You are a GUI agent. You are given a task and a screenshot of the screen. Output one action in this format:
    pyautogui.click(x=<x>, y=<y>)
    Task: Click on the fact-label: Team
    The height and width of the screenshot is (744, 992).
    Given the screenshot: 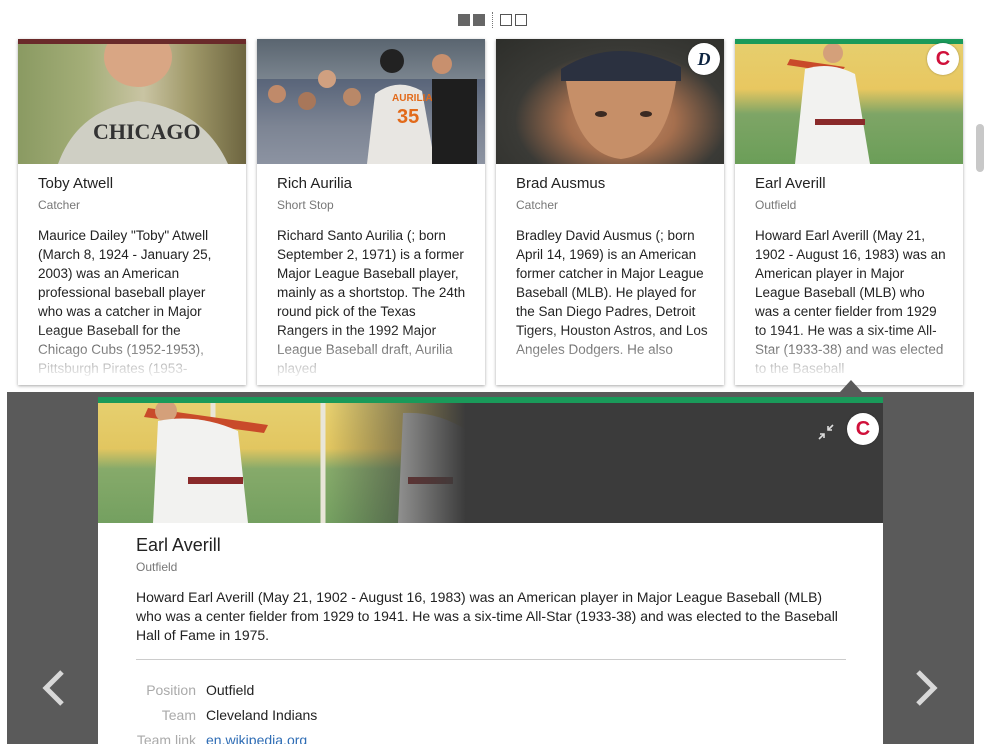 What is the action you would take?
    pyautogui.click(x=178, y=715)
    